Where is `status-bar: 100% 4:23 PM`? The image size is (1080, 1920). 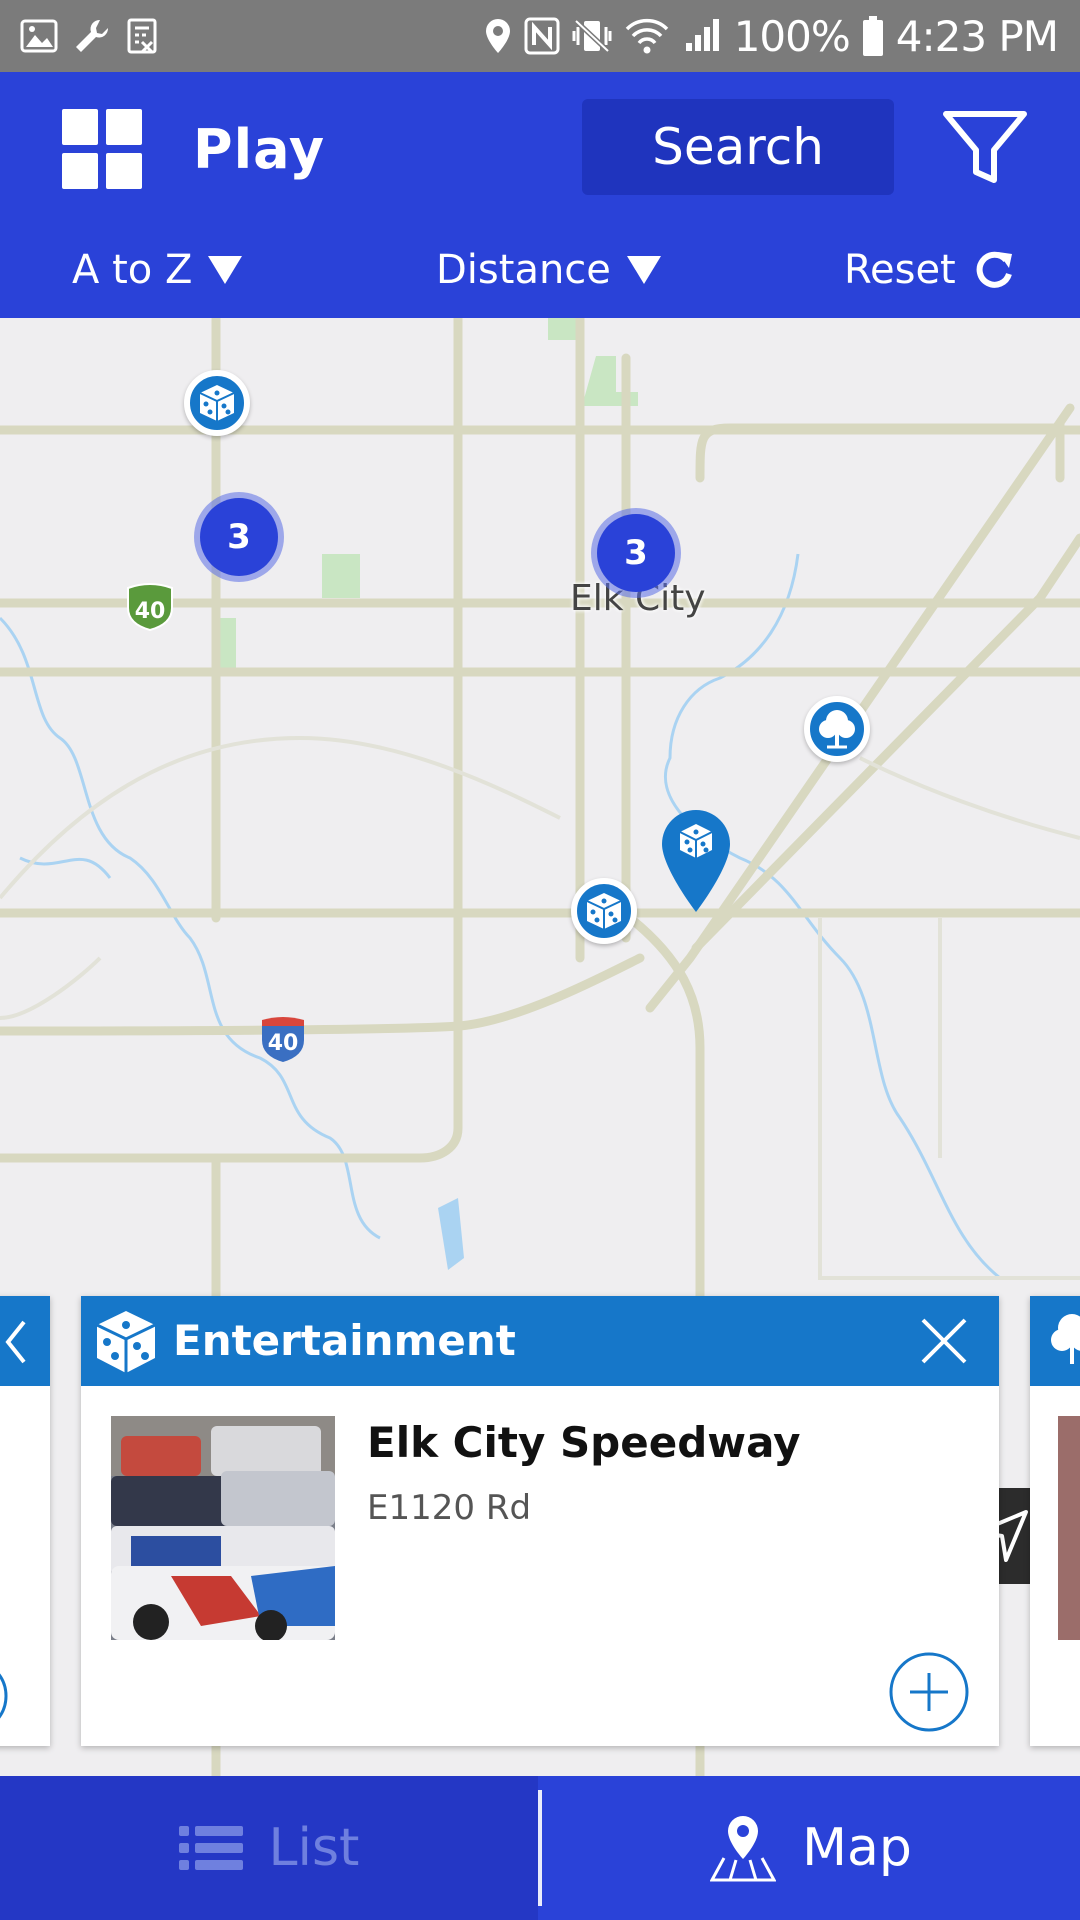 status-bar: 100% 4:23 PM is located at coordinates (540, 36).